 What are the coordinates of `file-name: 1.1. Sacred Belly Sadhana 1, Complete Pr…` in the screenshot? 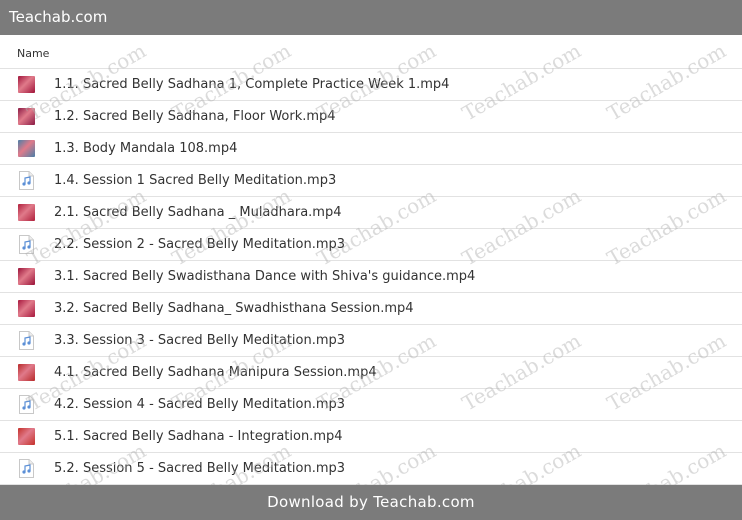 It's located at (251, 84).